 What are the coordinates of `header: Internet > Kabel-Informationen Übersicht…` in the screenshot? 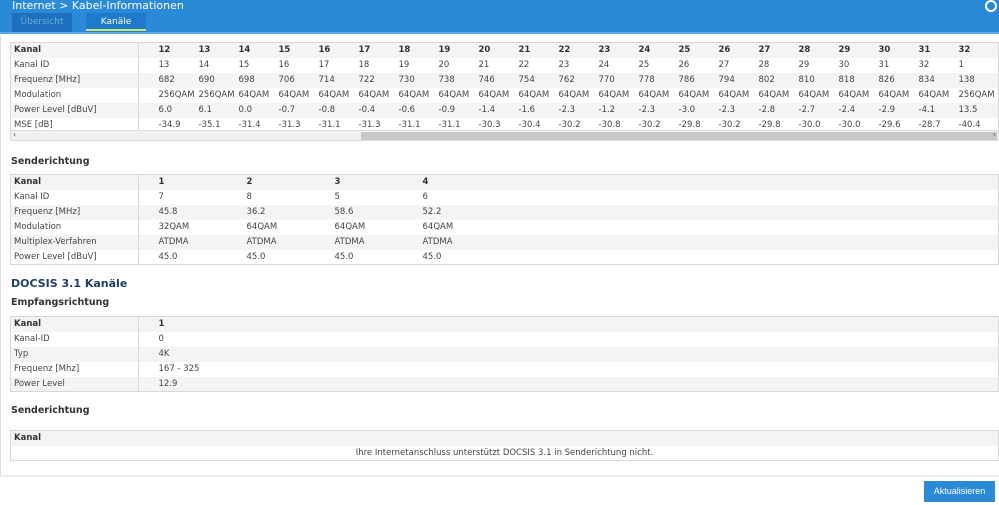 It's located at (499, 17).